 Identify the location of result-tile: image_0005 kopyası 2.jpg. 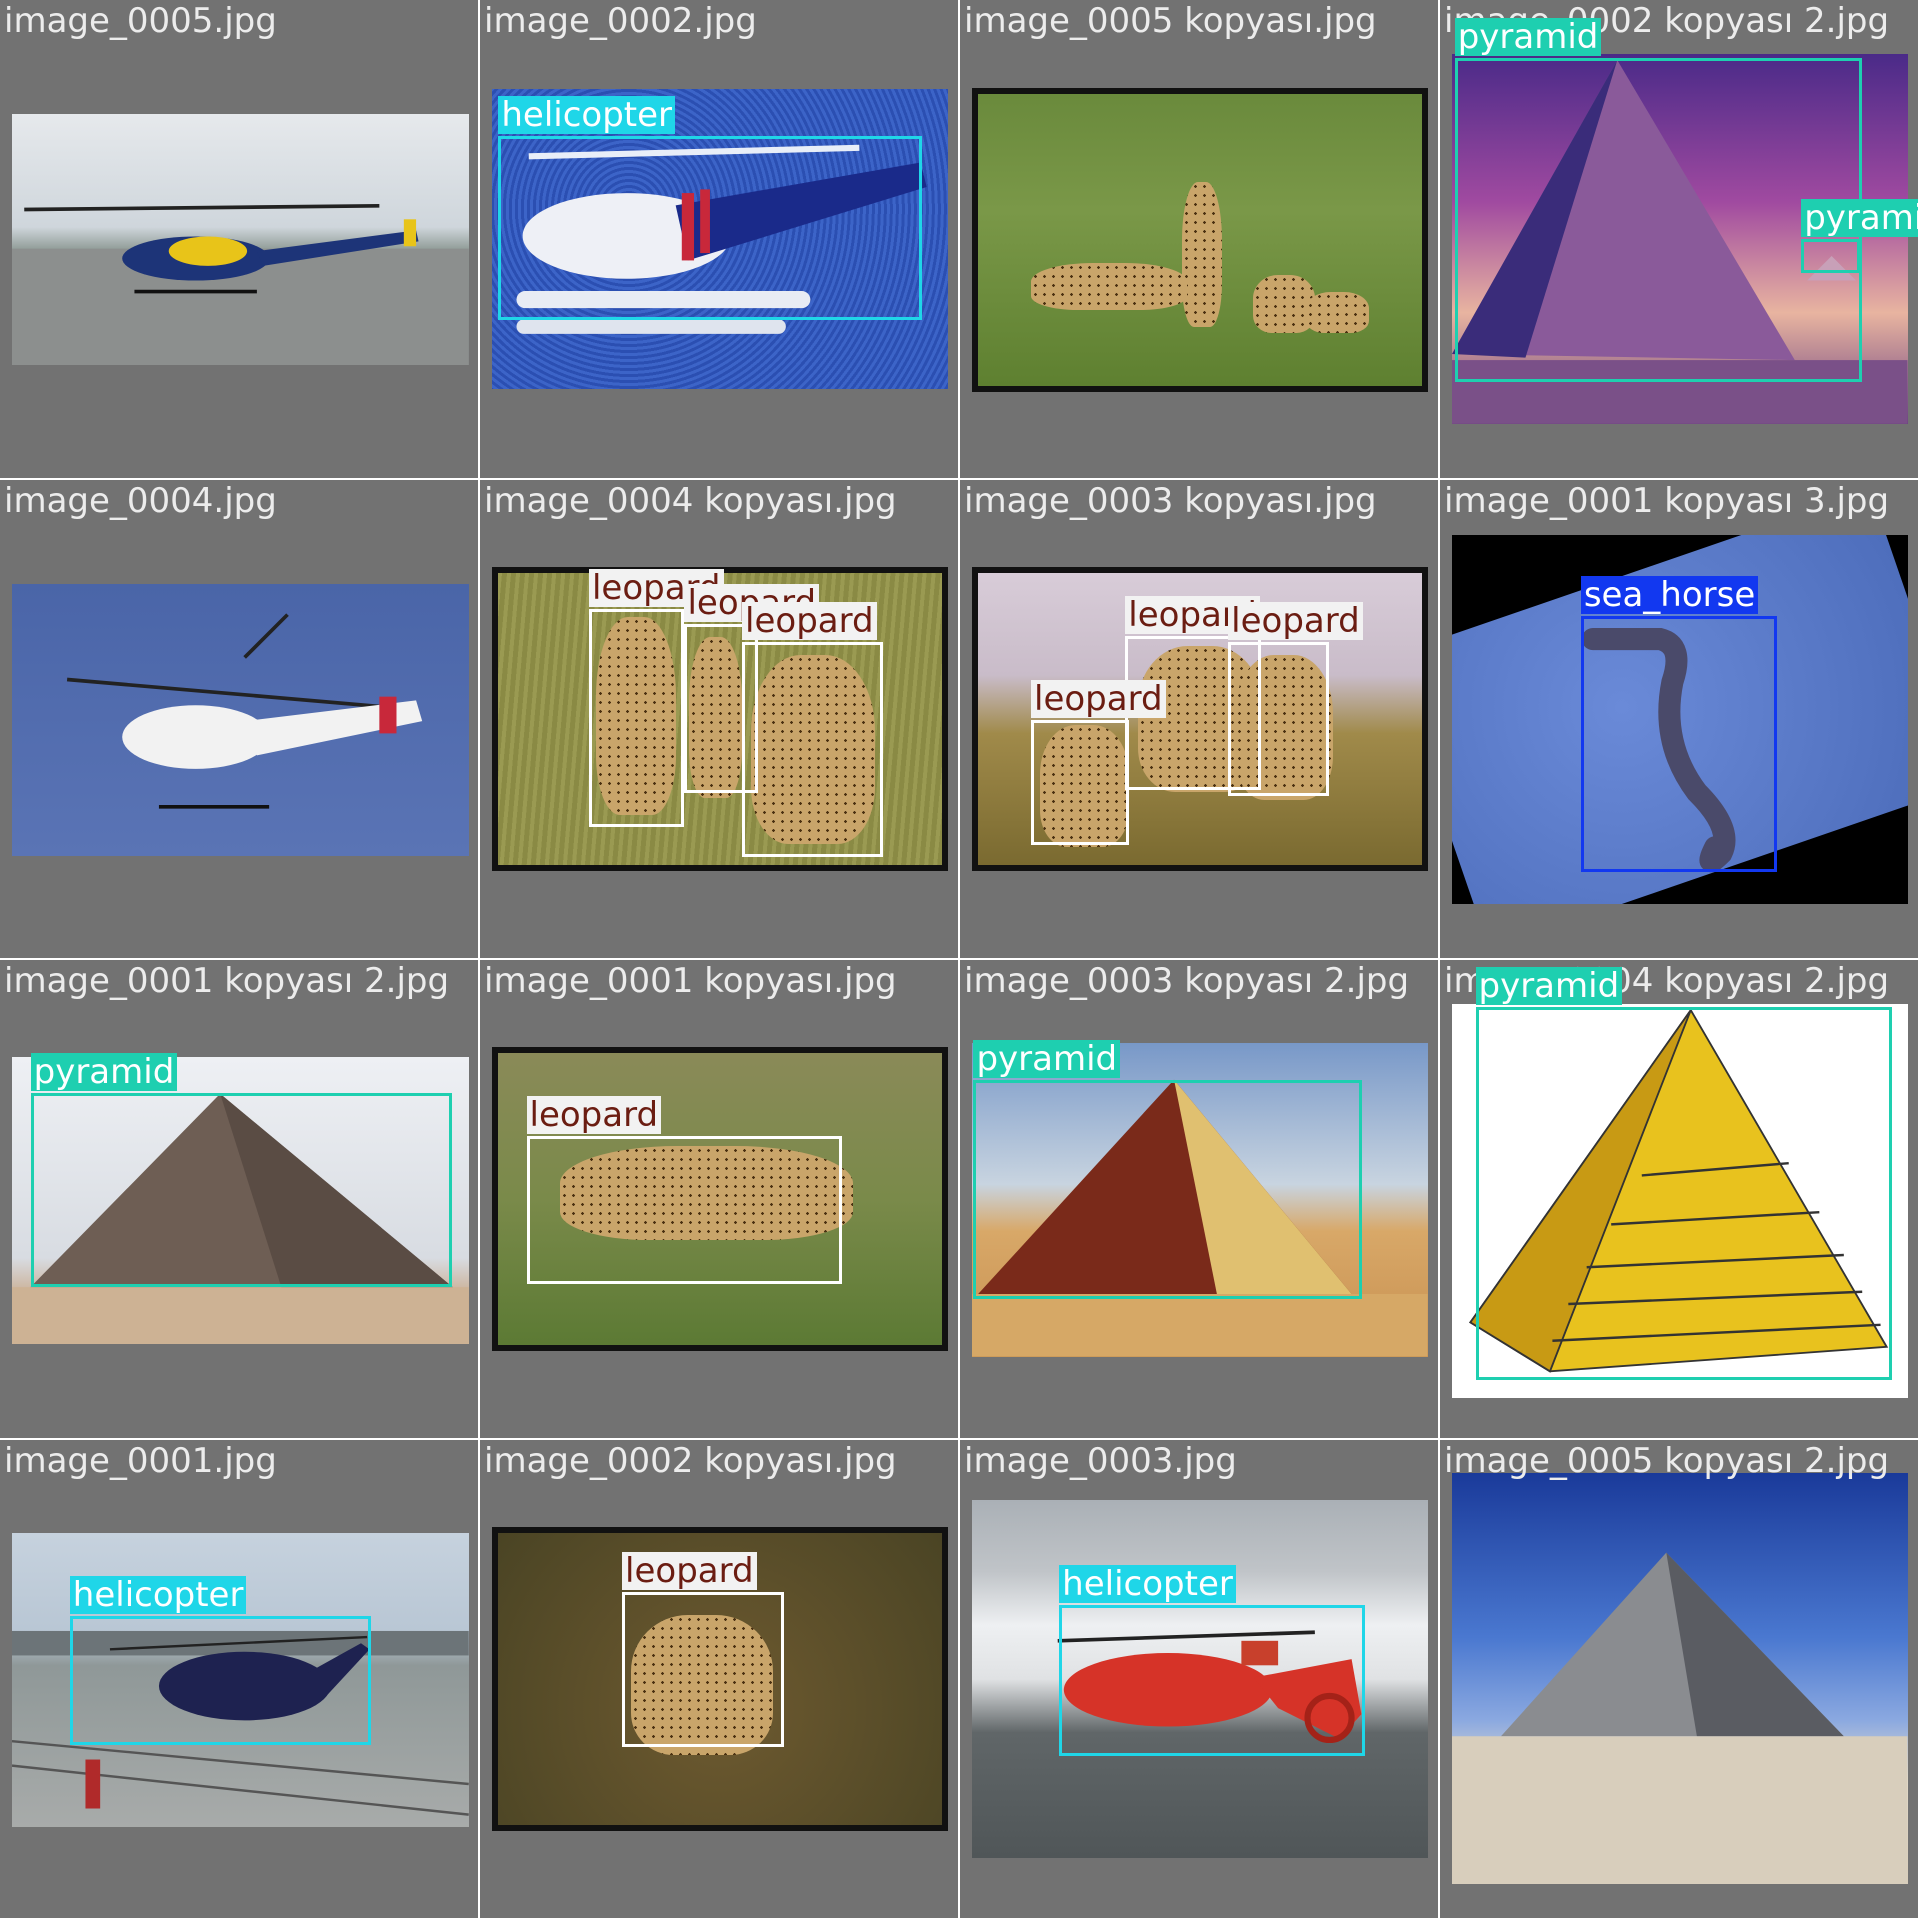
(1679, 1679).